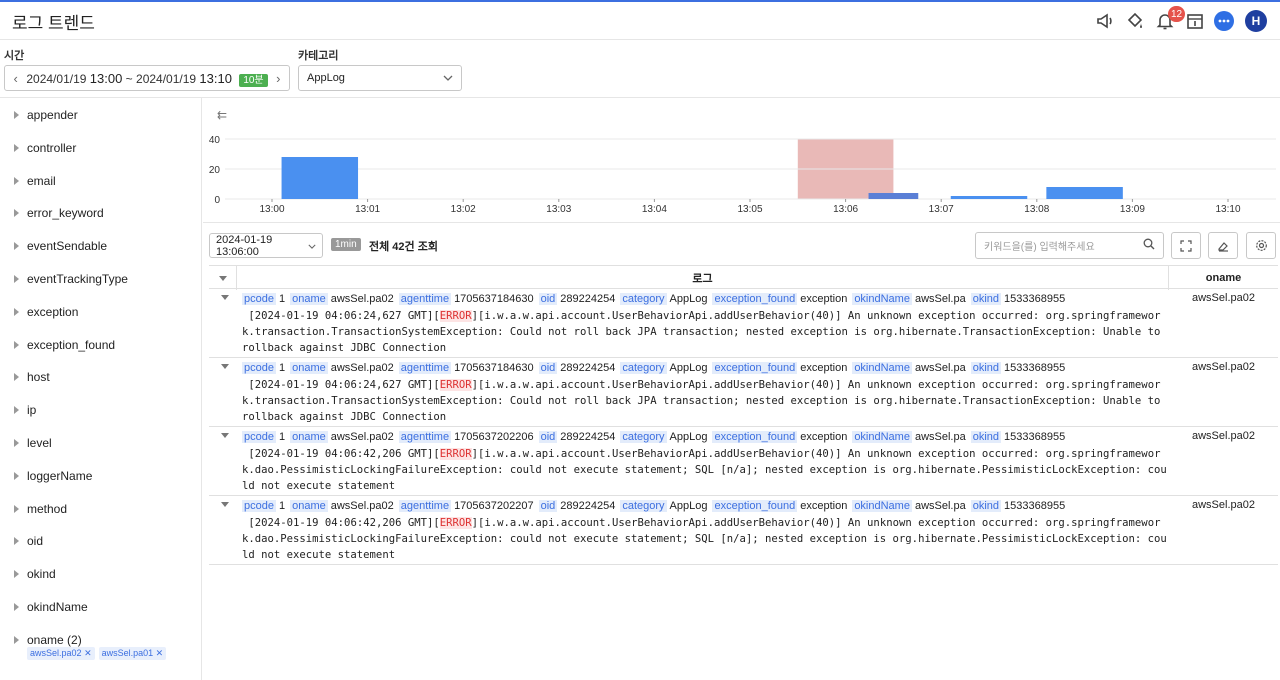  I want to click on clear-button, so click(1223, 245).